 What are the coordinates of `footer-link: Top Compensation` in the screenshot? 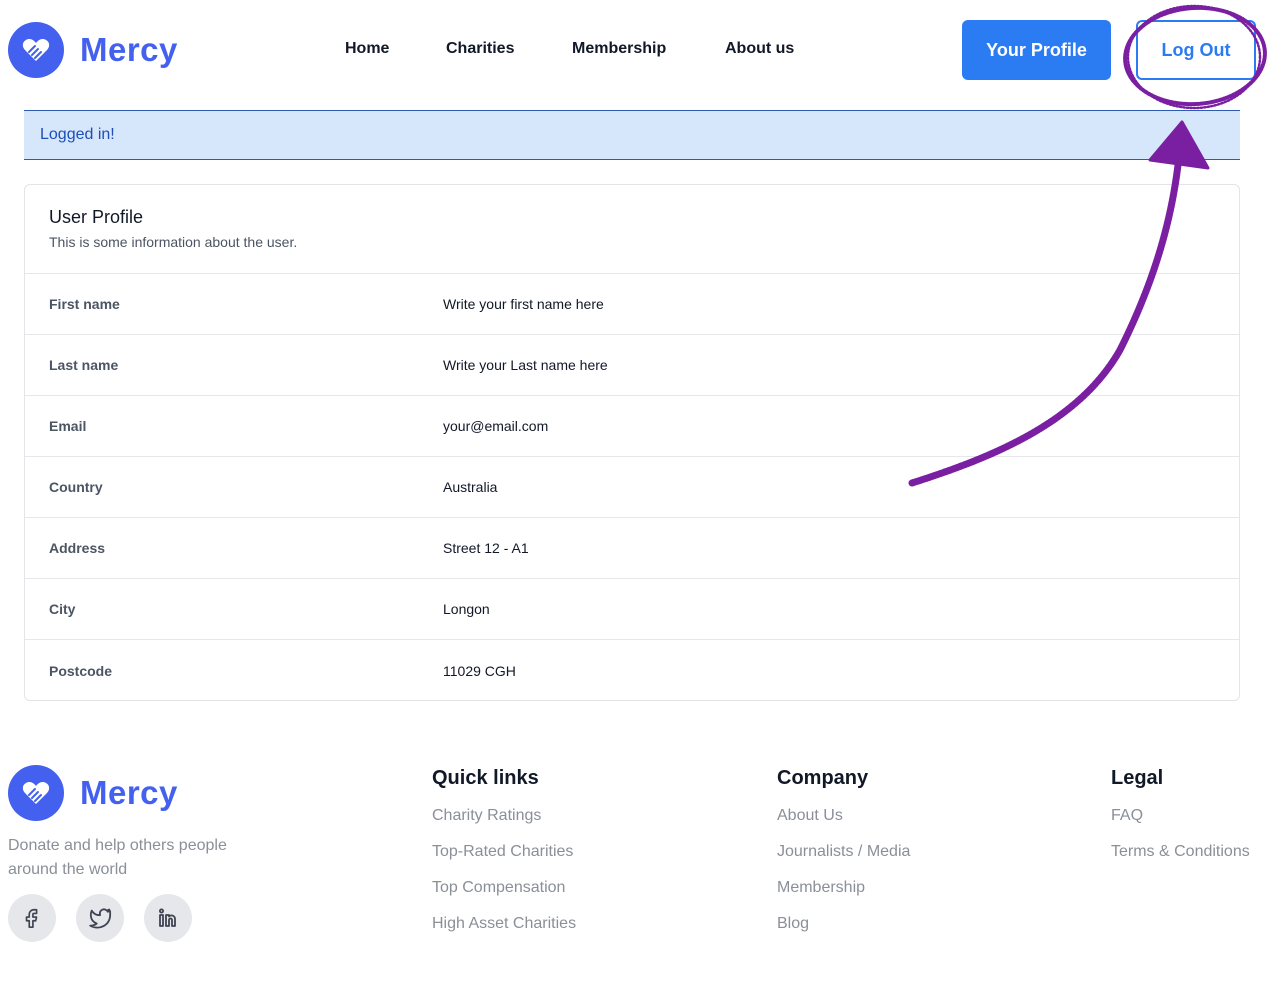 It's located at (504, 896).